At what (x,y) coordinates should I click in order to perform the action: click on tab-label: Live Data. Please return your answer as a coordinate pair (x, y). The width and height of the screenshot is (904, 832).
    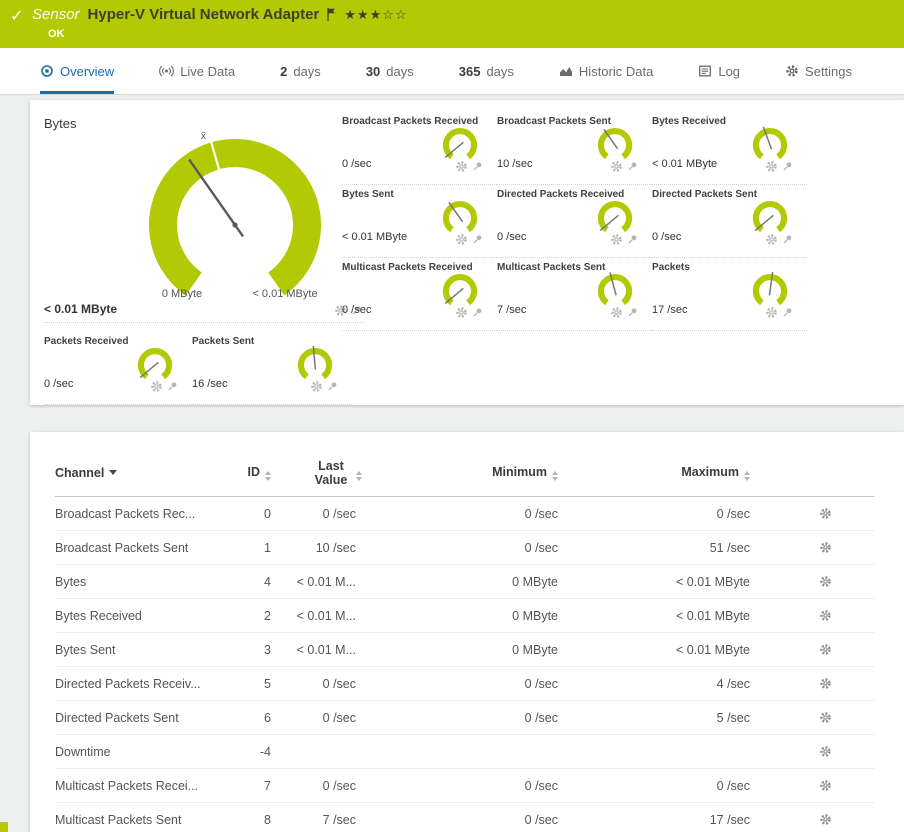
    Looking at the image, I should click on (208, 71).